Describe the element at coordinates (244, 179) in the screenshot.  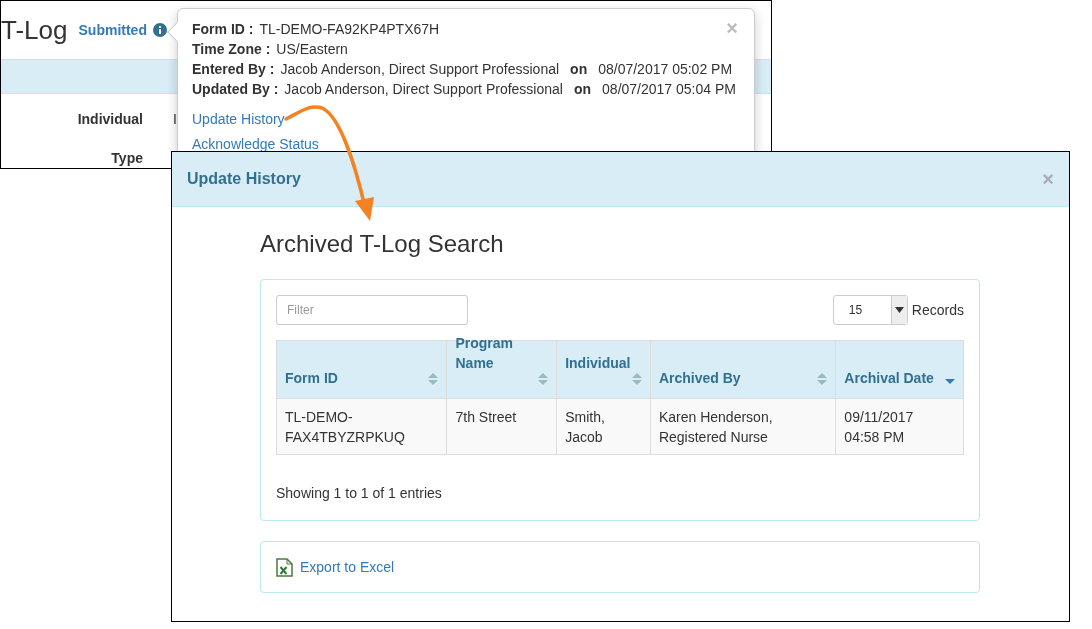
I see `dialog-title: Update History` at that location.